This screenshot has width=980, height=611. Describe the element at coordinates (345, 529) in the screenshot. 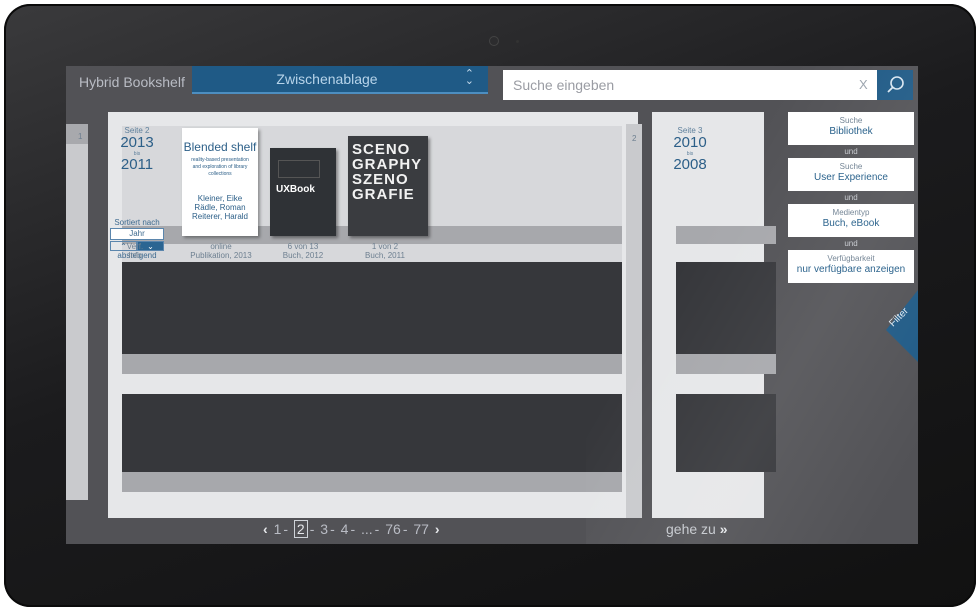

I see `page-link: 4` at that location.